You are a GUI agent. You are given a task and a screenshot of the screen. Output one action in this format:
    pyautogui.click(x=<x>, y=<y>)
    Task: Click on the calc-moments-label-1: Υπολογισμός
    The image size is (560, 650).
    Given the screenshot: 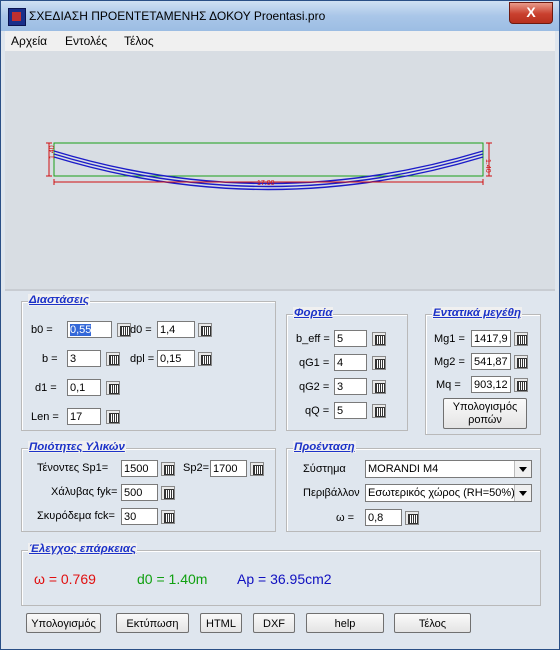 What is the action you would take?
    pyautogui.click(x=485, y=407)
    